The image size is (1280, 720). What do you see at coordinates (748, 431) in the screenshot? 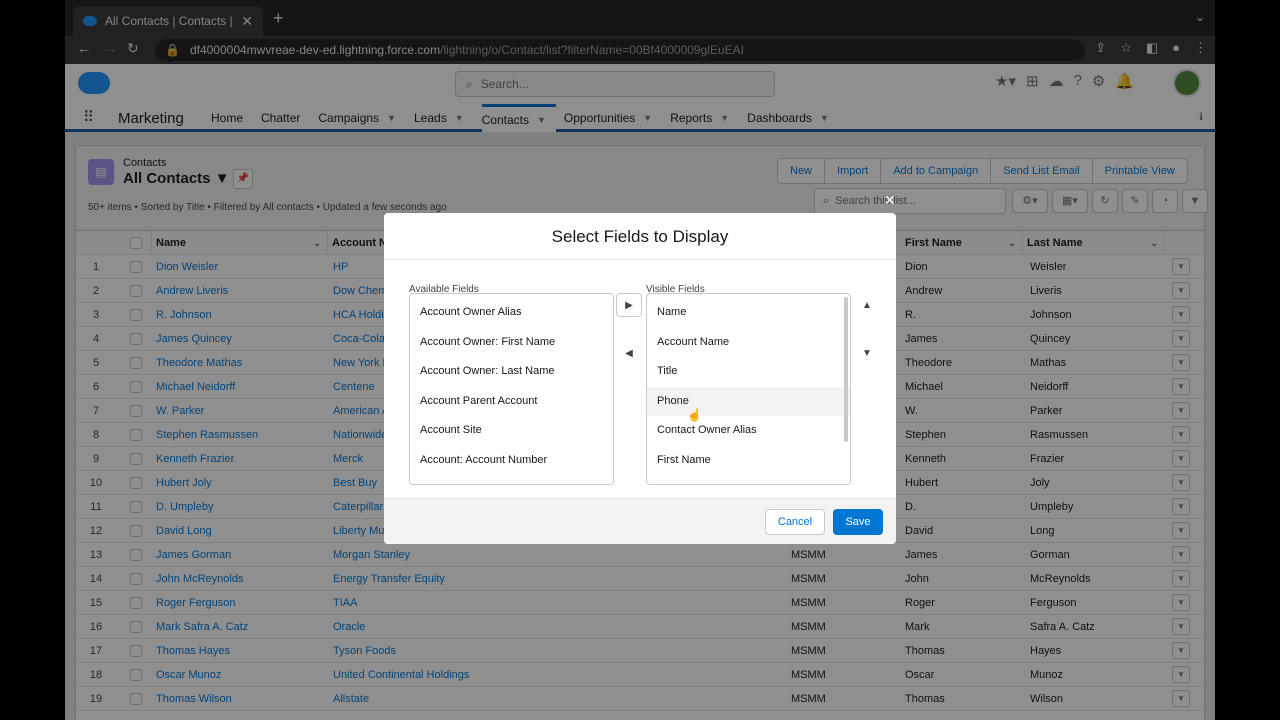
I see `visible-field-option: Contact Owner Alias` at bounding box center [748, 431].